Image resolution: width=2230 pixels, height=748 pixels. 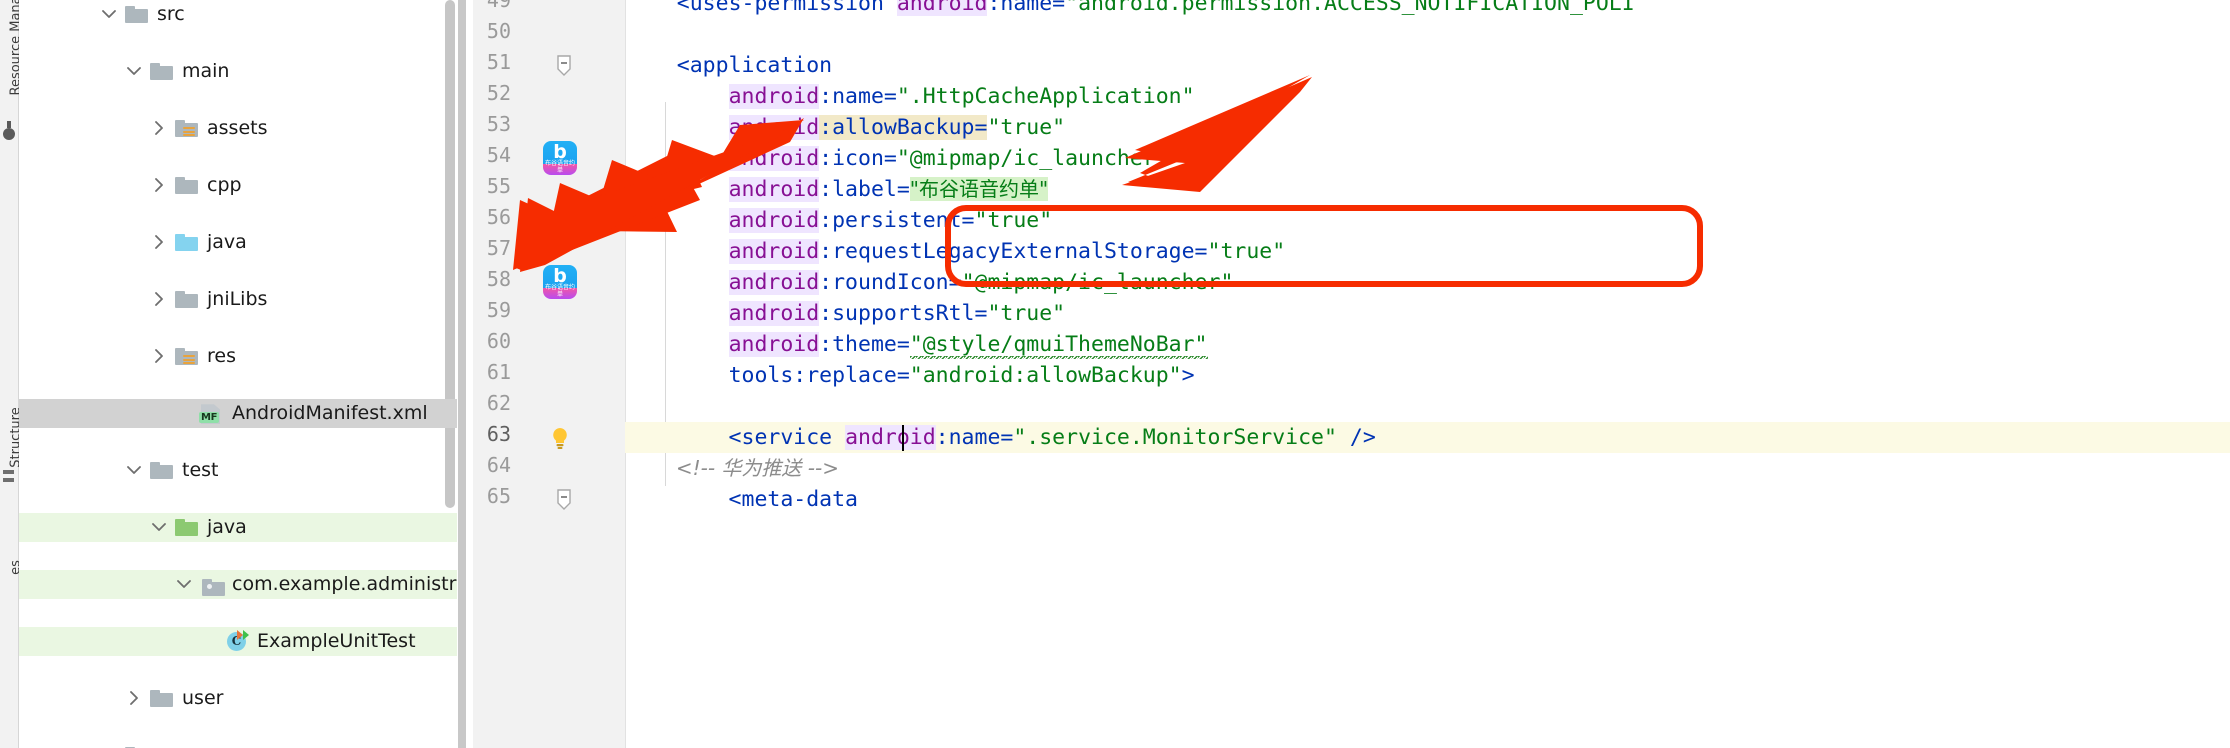 What do you see at coordinates (1013, 251) in the screenshot?
I see `xml-attribute: :requestLegacyExternalStorage=` at bounding box center [1013, 251].